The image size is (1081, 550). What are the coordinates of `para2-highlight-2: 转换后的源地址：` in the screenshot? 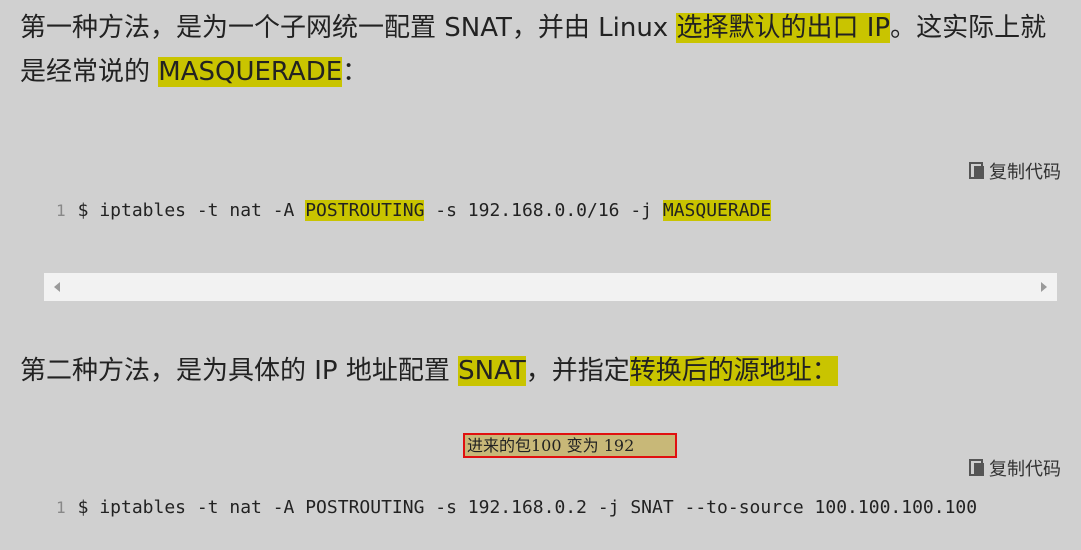 It's located at (733, 371).